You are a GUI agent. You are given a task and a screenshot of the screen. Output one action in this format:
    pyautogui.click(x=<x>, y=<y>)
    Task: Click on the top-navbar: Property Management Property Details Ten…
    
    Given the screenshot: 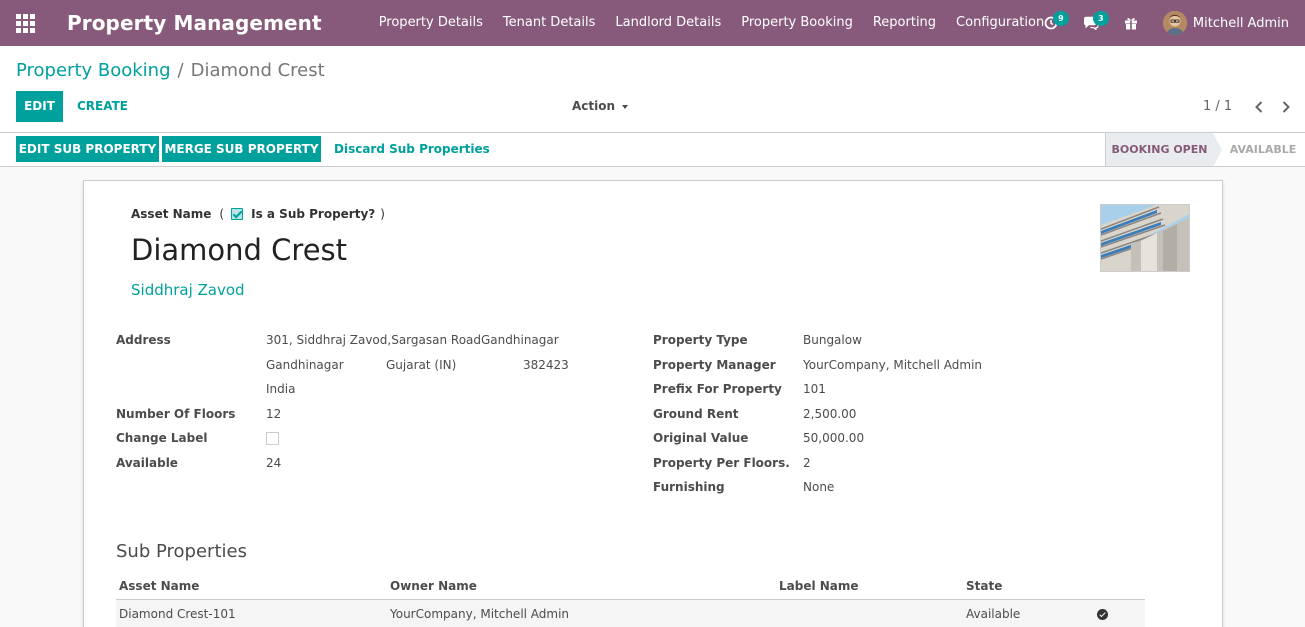 What is the action you would take?
    pyautogui.click(x=652, y=23)
    